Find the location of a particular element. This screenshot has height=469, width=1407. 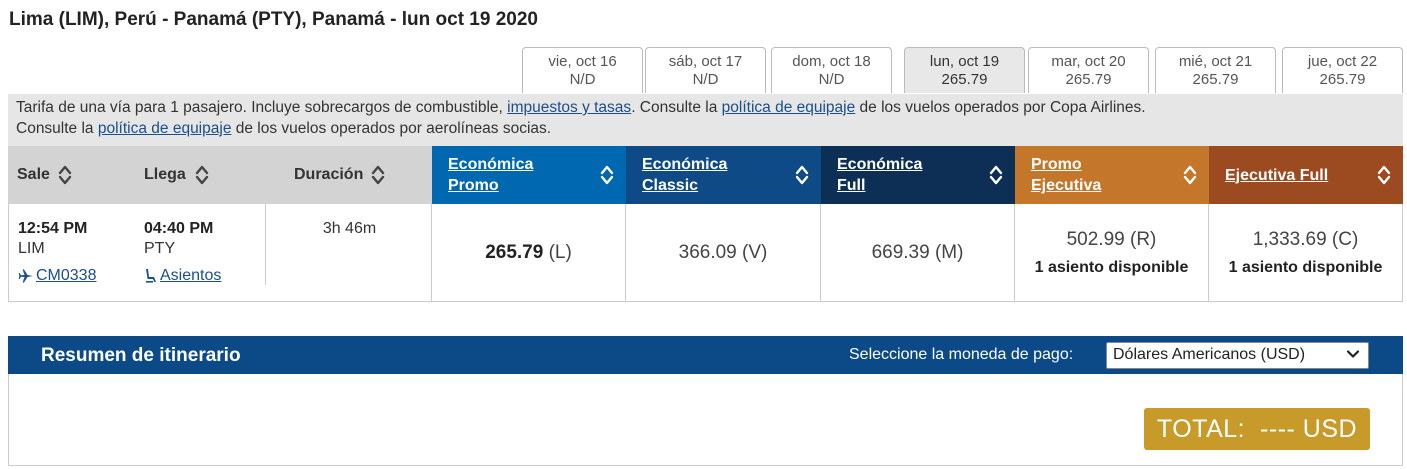

date-tab-oct18: dom, oct 18 N/D is located at coordinates (831, 70).